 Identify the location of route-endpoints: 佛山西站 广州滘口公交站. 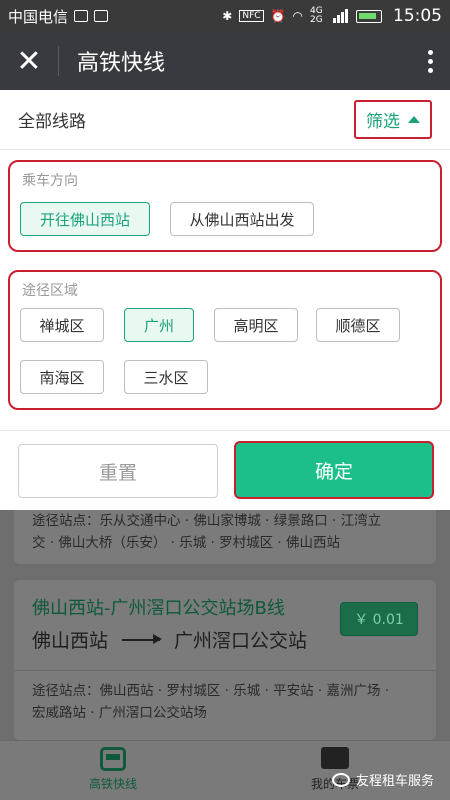
(169, 639).